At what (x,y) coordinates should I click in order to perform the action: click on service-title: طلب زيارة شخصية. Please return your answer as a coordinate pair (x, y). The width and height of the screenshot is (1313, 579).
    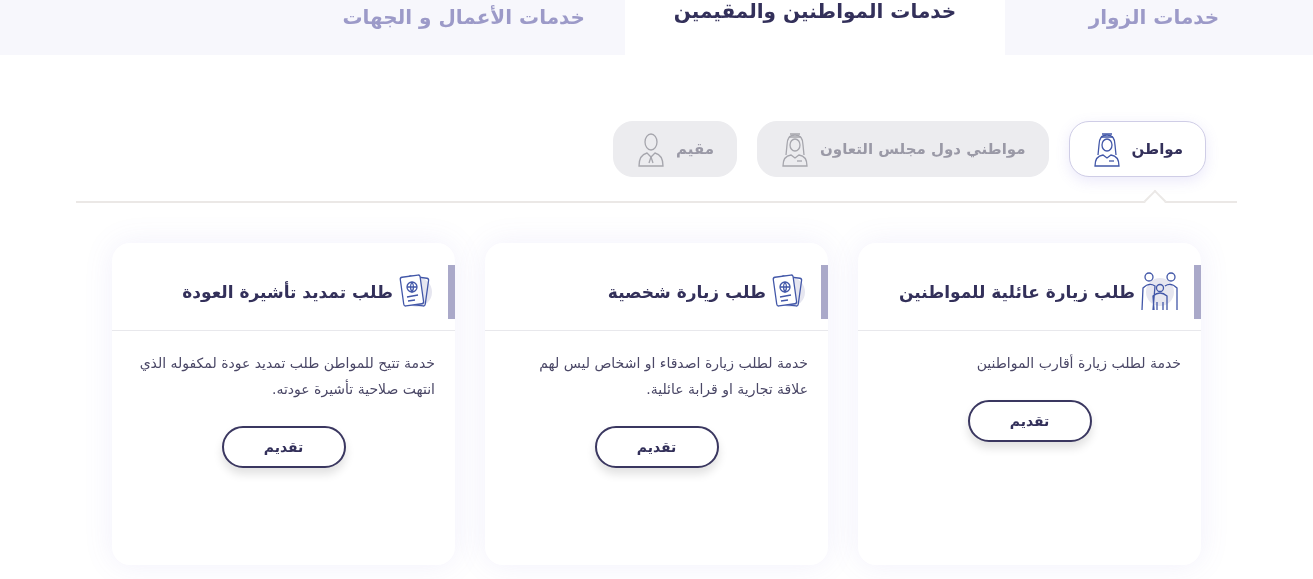
    Looking at the image, I should click on (686, 292).